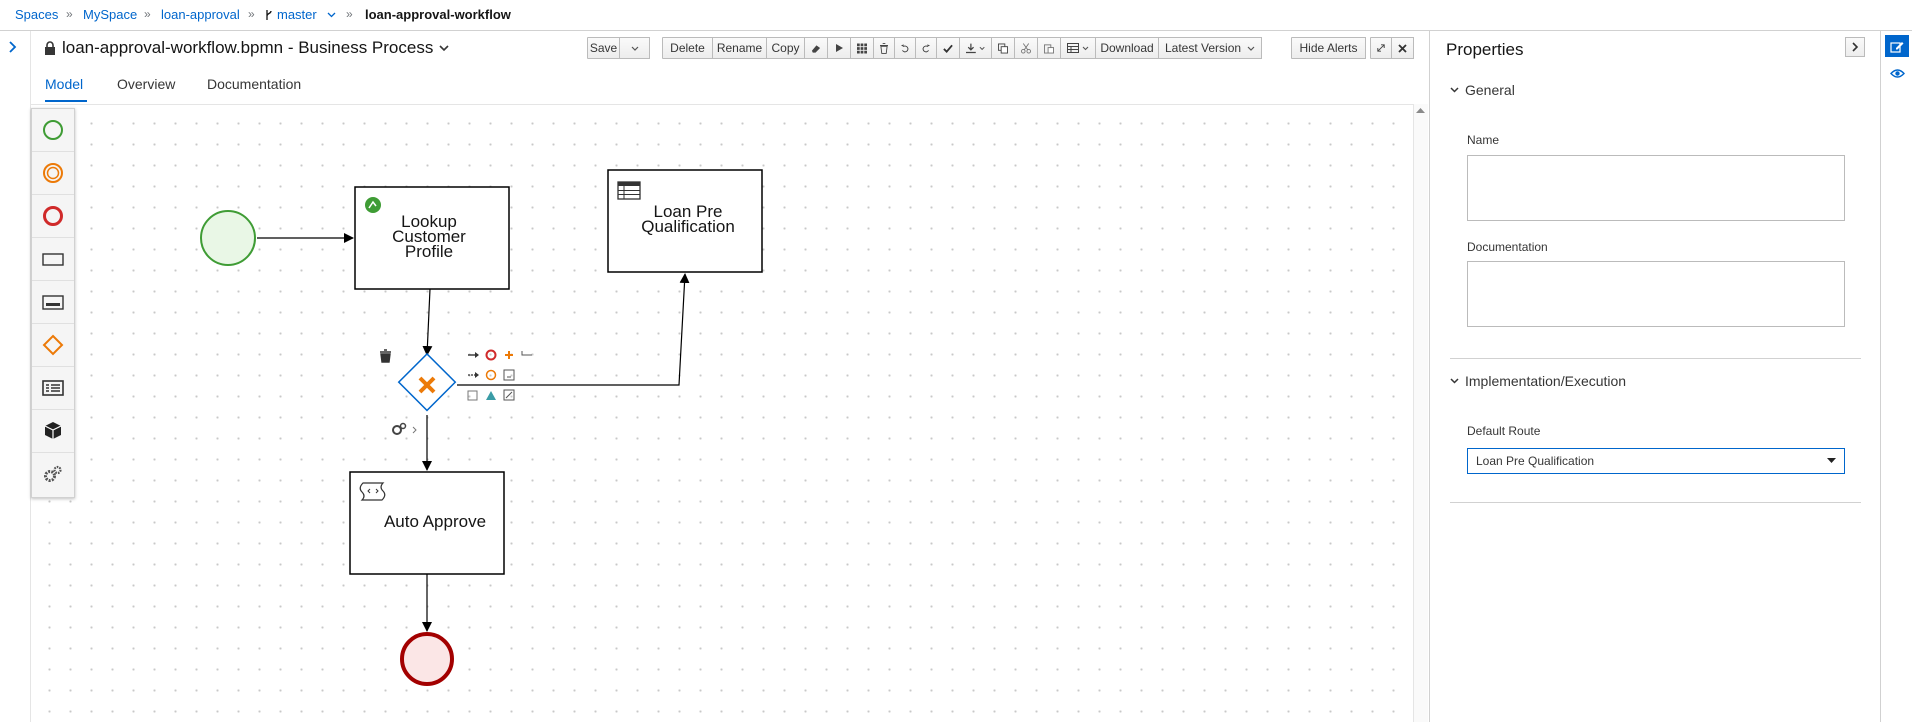 The width and height of the screenshot is (1912, 723). I want to click on default-route-select: Loan Pre Qualification, so click(1656, 461).